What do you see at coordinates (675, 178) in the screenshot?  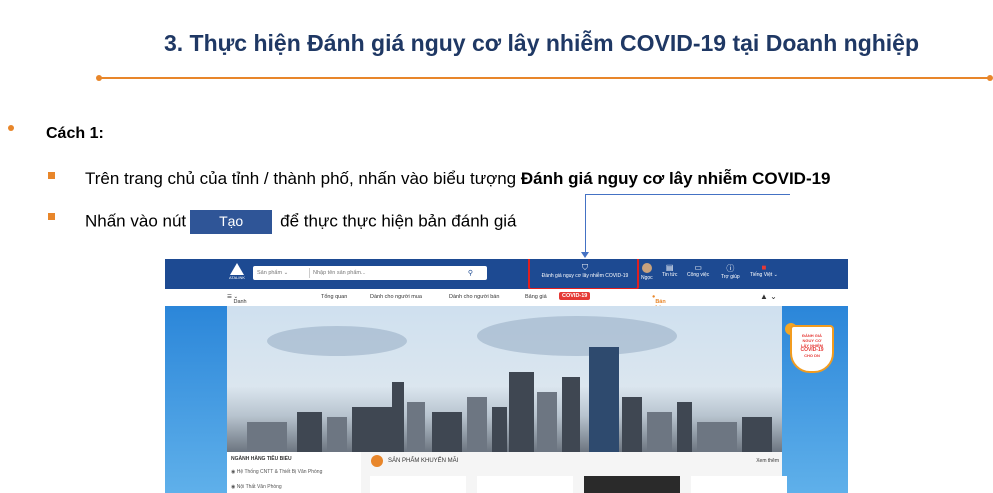 I see `step-1-bold: Đánh giá nguy cơ lây nhiễm COVID-19` at bounding box center [675, 178].